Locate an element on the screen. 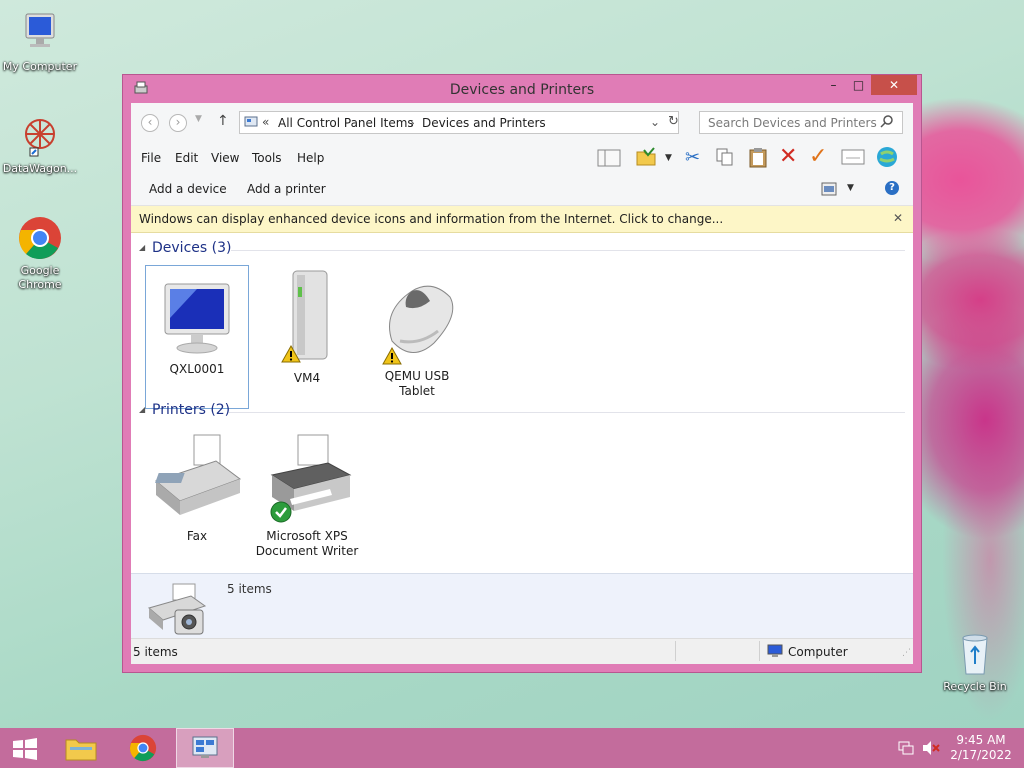 The width and height of the screenshot is (1024, 768). devices-group-collapse-icon: ◢ is located at coordinates (142, 247).